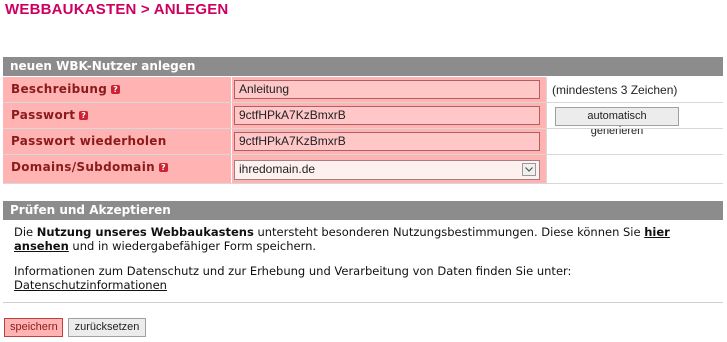 Image resolution: width=727 pixels, height=342 pixels. What do you see at coordinates (615, 90) in the screenshot?
I see `beschreibung-hint: (mindestens 3 Zeichen)` at bounding box center [615, 90].